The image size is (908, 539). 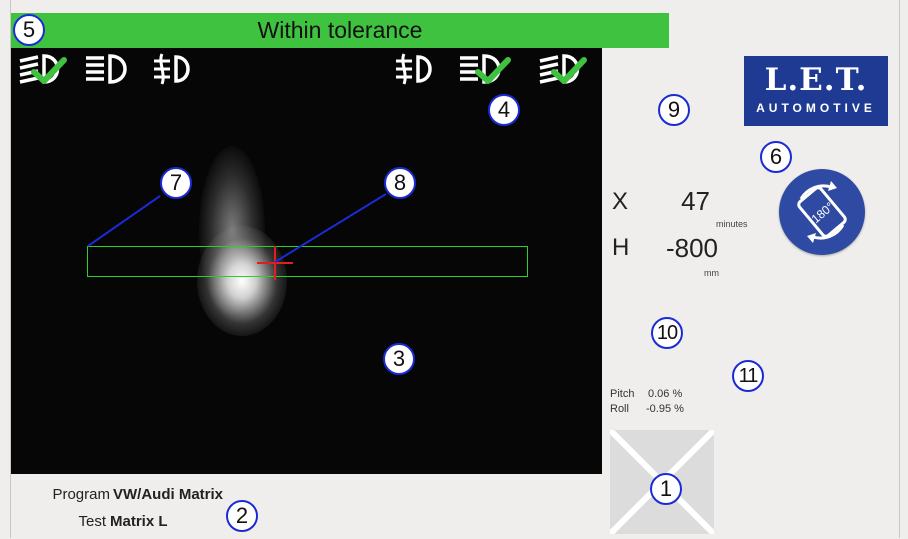 What do you see at coordinates (29, 30) in the screenshot?
I see `callout-marker-5: 5` at bounding box center [29, 30].